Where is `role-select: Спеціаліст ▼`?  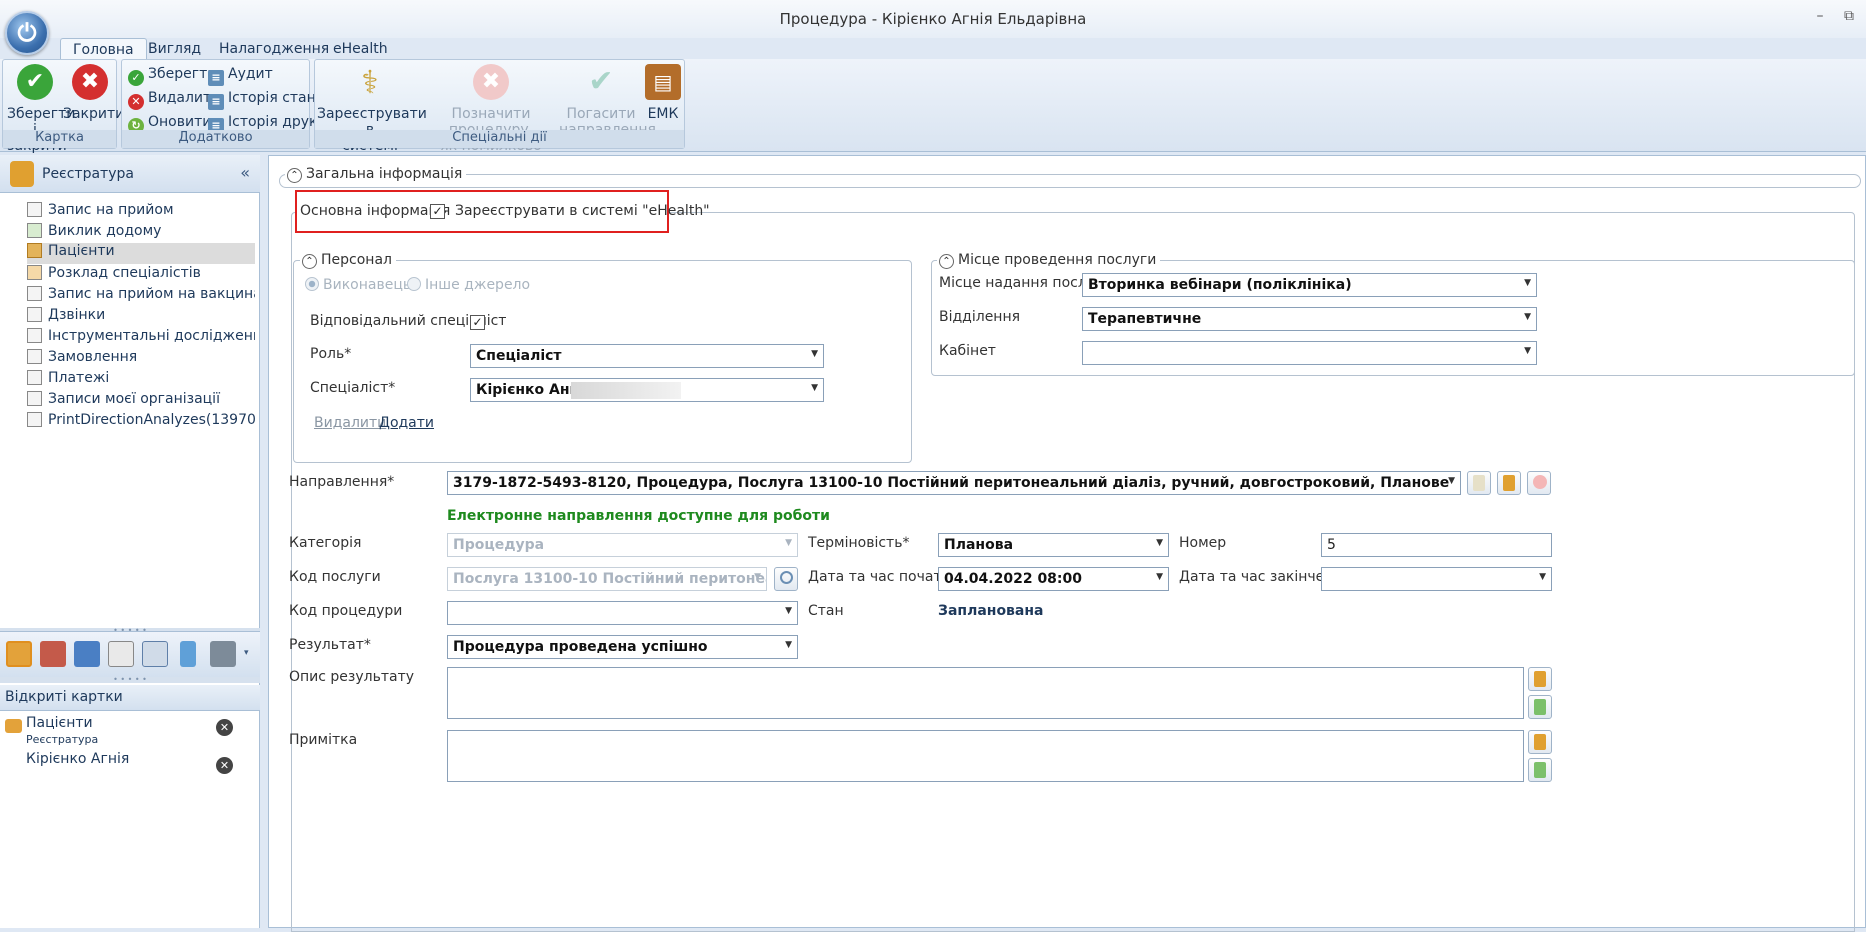
role-select: Спеціаліст ▼ is located at coordinates (647, 356).